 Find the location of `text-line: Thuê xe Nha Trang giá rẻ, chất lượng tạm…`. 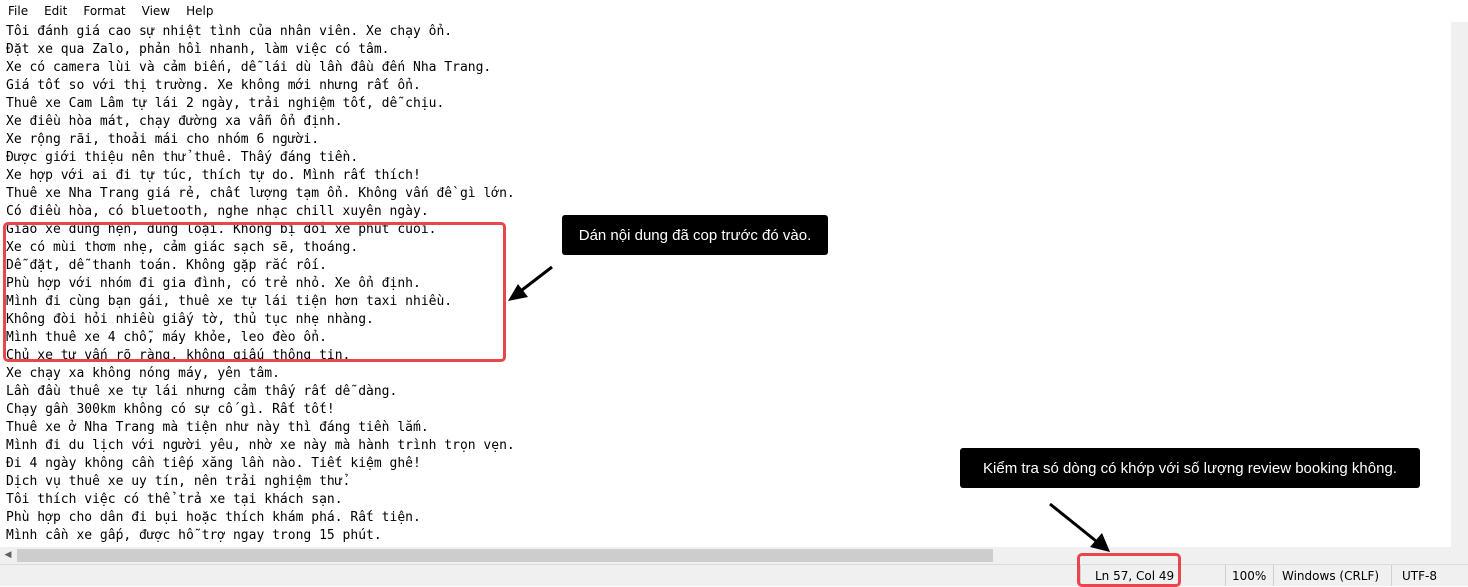

text-line: Thuê xe Nha Trang giá rẻ, chất lượng tạm… is located at coordinates (260, 193).